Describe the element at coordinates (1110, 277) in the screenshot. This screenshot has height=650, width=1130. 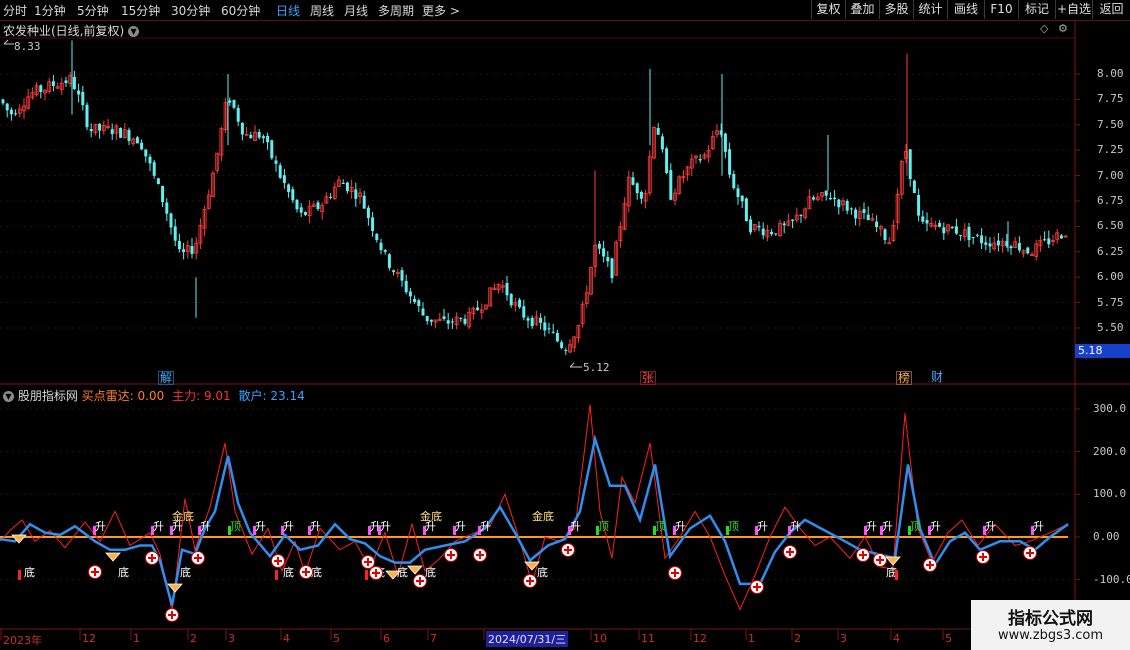
I see `price-tick-label: 6.00` at that location.